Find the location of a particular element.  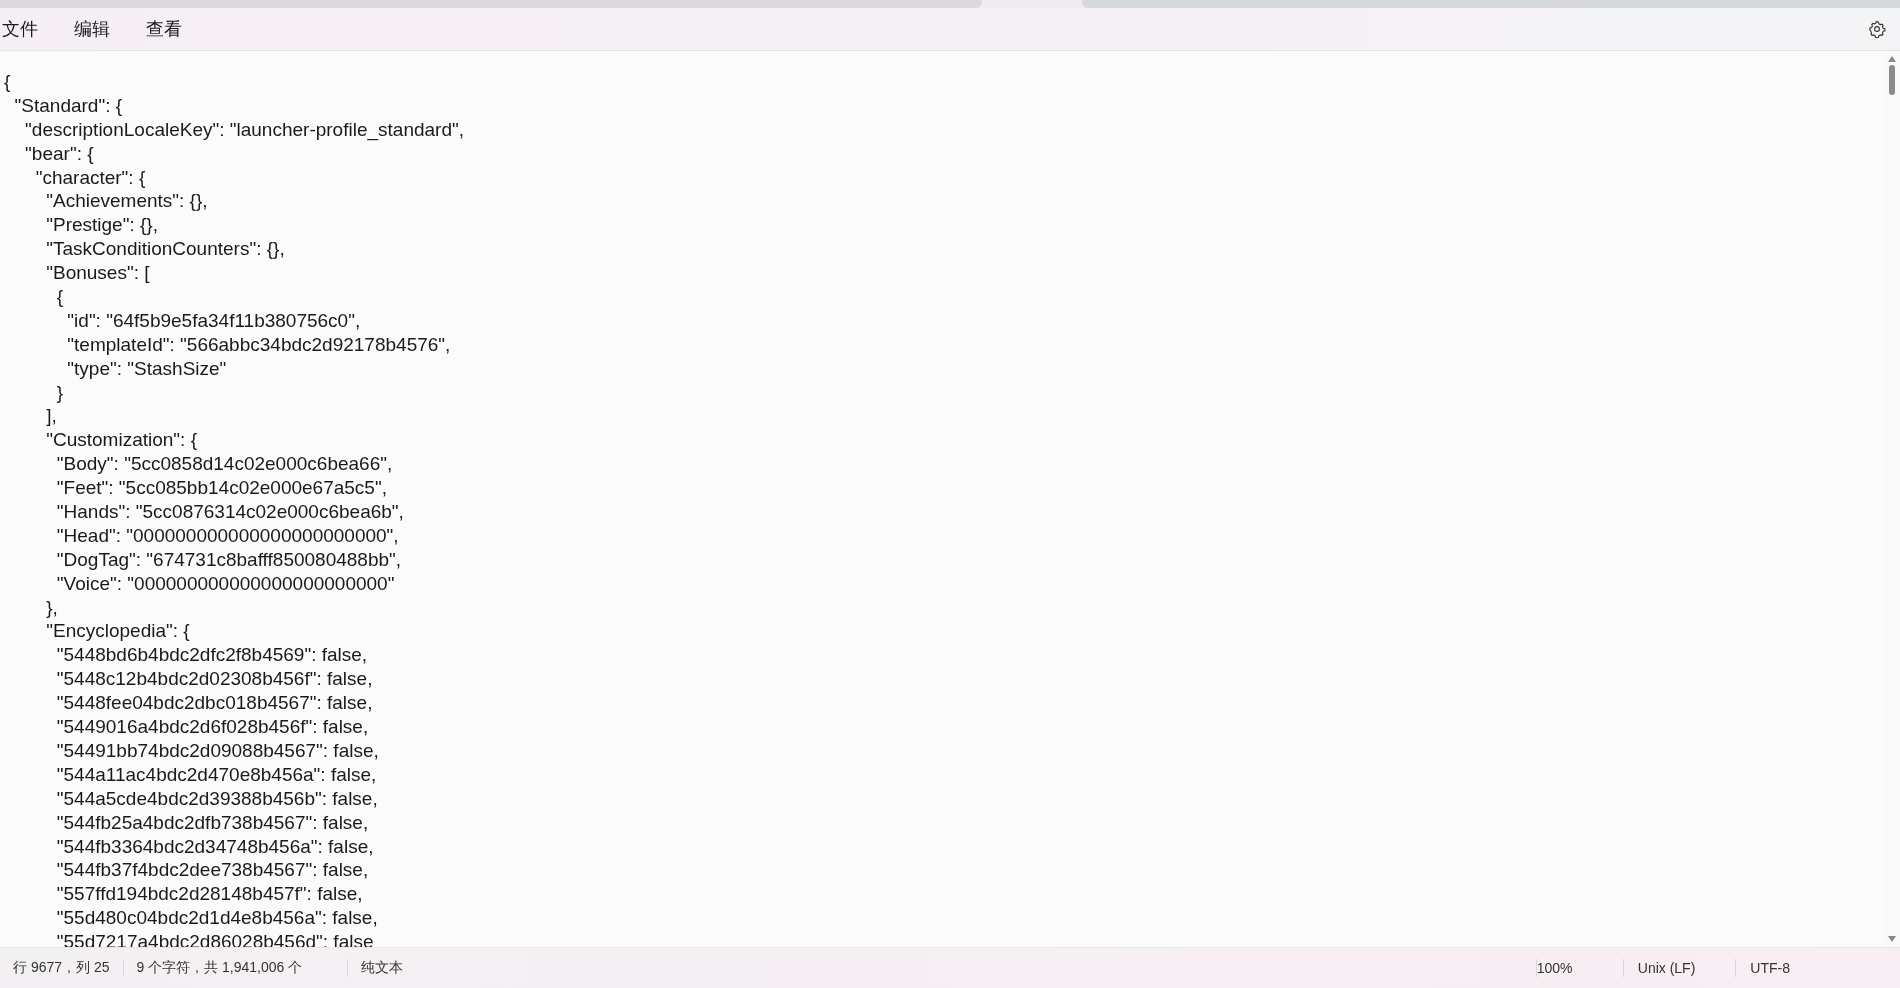

menu-item: 编辑 is located at coordinates (91, 29).